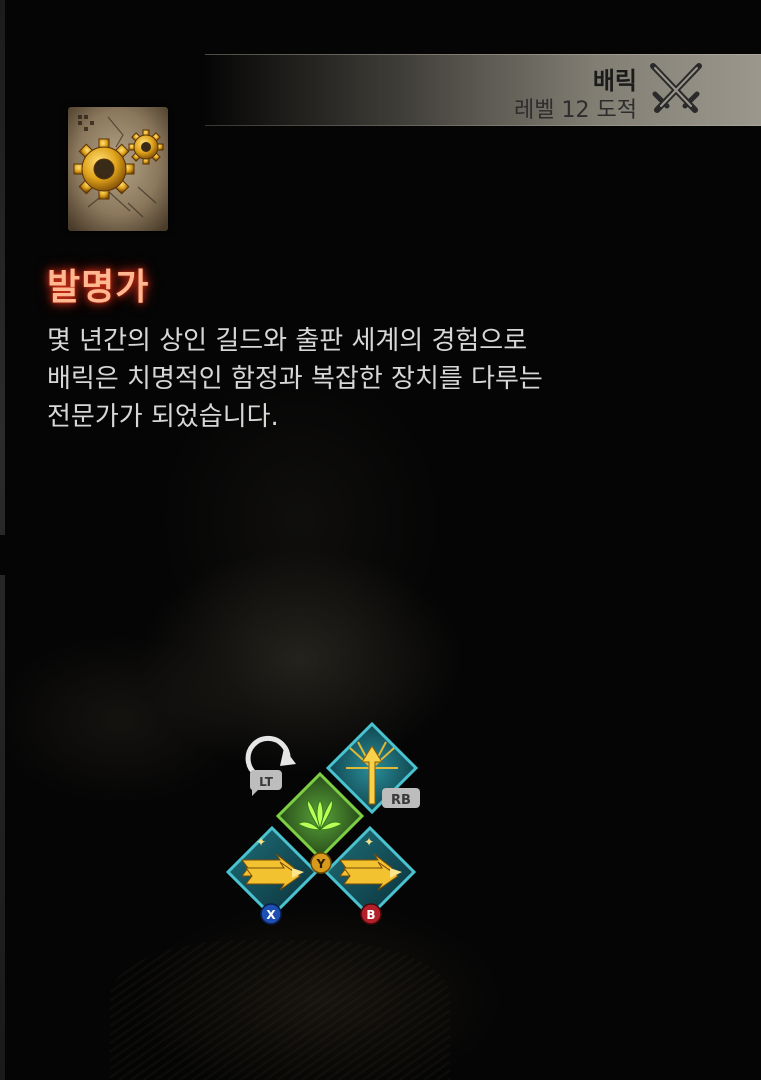 The width and height of the screenshot is (761, 1080). I want to click on y-button-label: Y, so click(321, 864).